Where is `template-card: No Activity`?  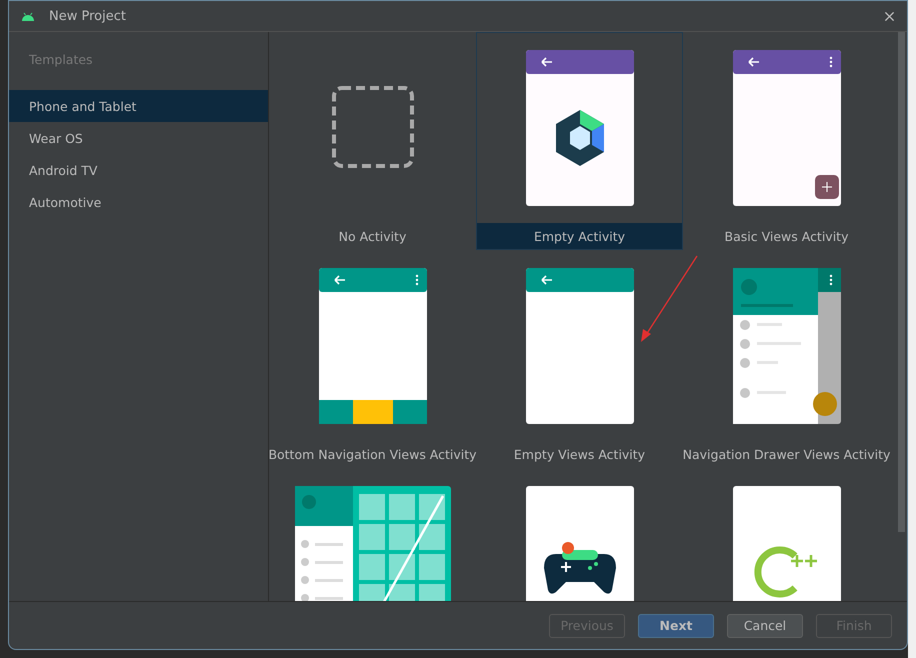 template-card: No Activity is located at coordinates (372, 141).